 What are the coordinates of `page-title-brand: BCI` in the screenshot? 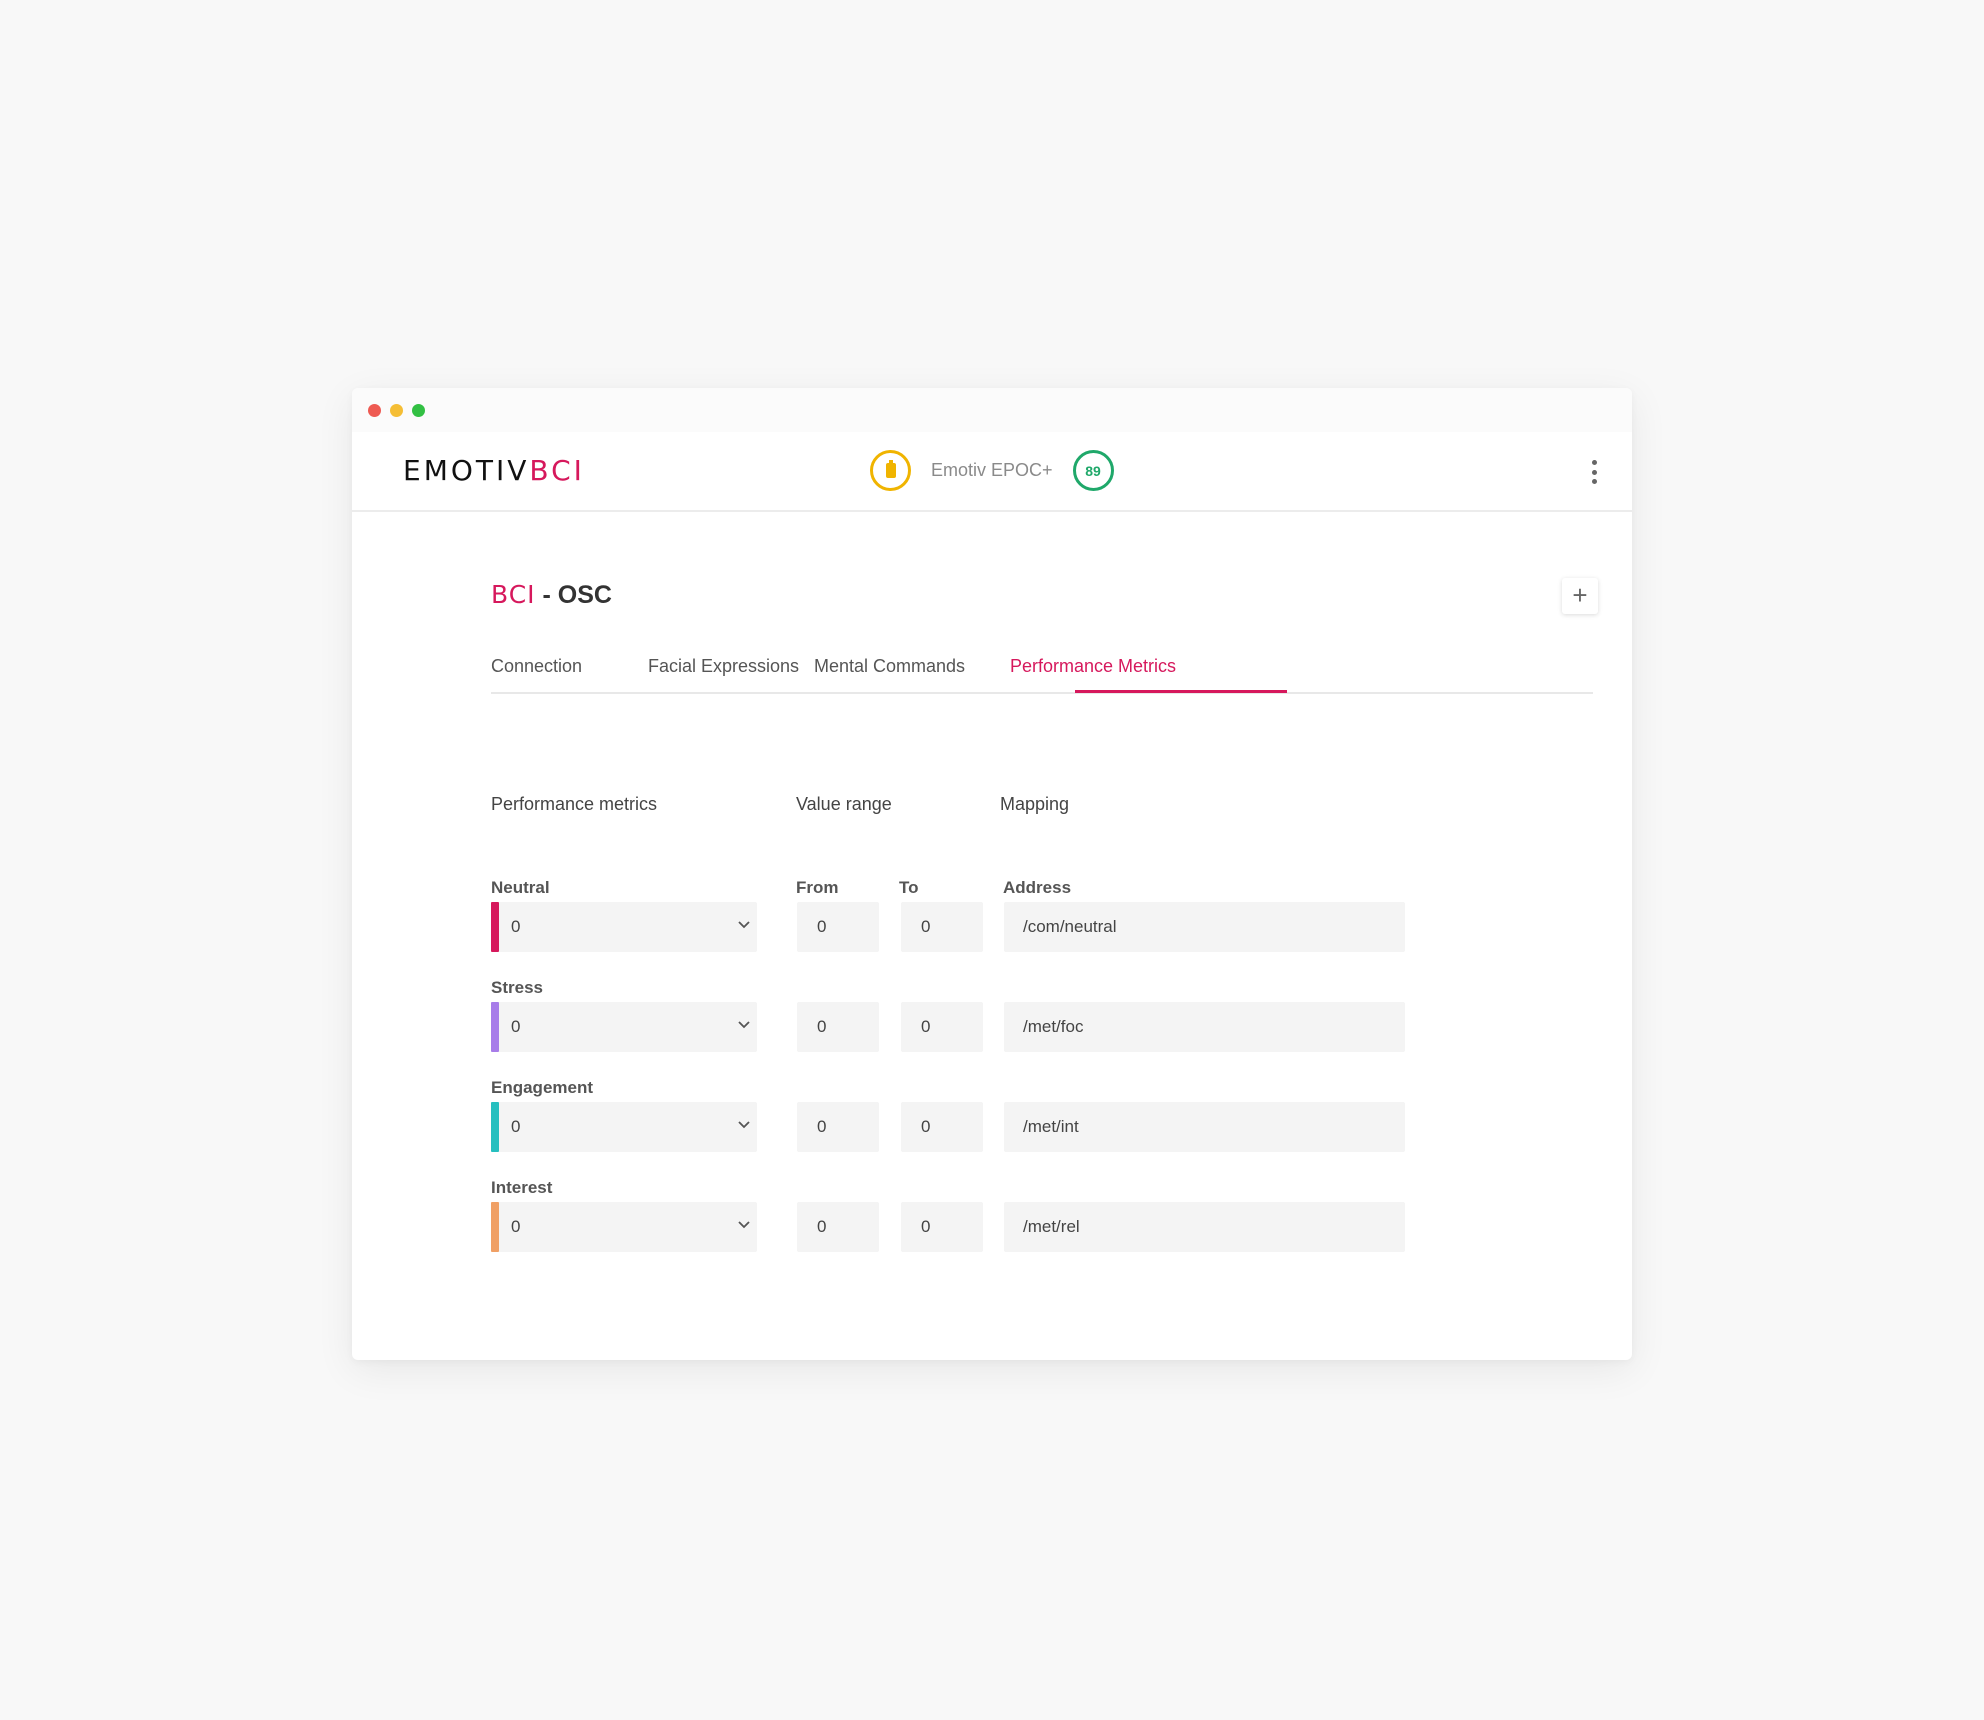 It's located at (513, 594).